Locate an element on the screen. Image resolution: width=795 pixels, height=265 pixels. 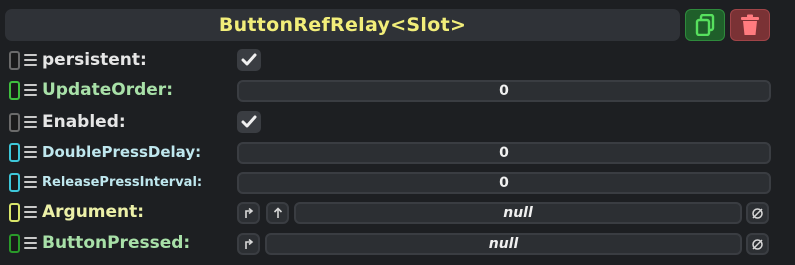
duplicate-button is located at coordinates (705, 25).